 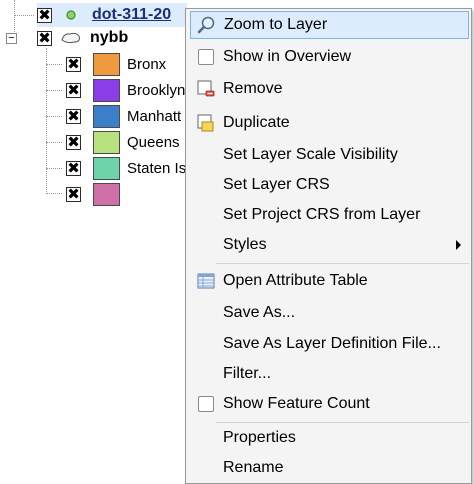 I want to click on menu-item-show-feature-count: Show Feature Count, so click(x=329, y=404).